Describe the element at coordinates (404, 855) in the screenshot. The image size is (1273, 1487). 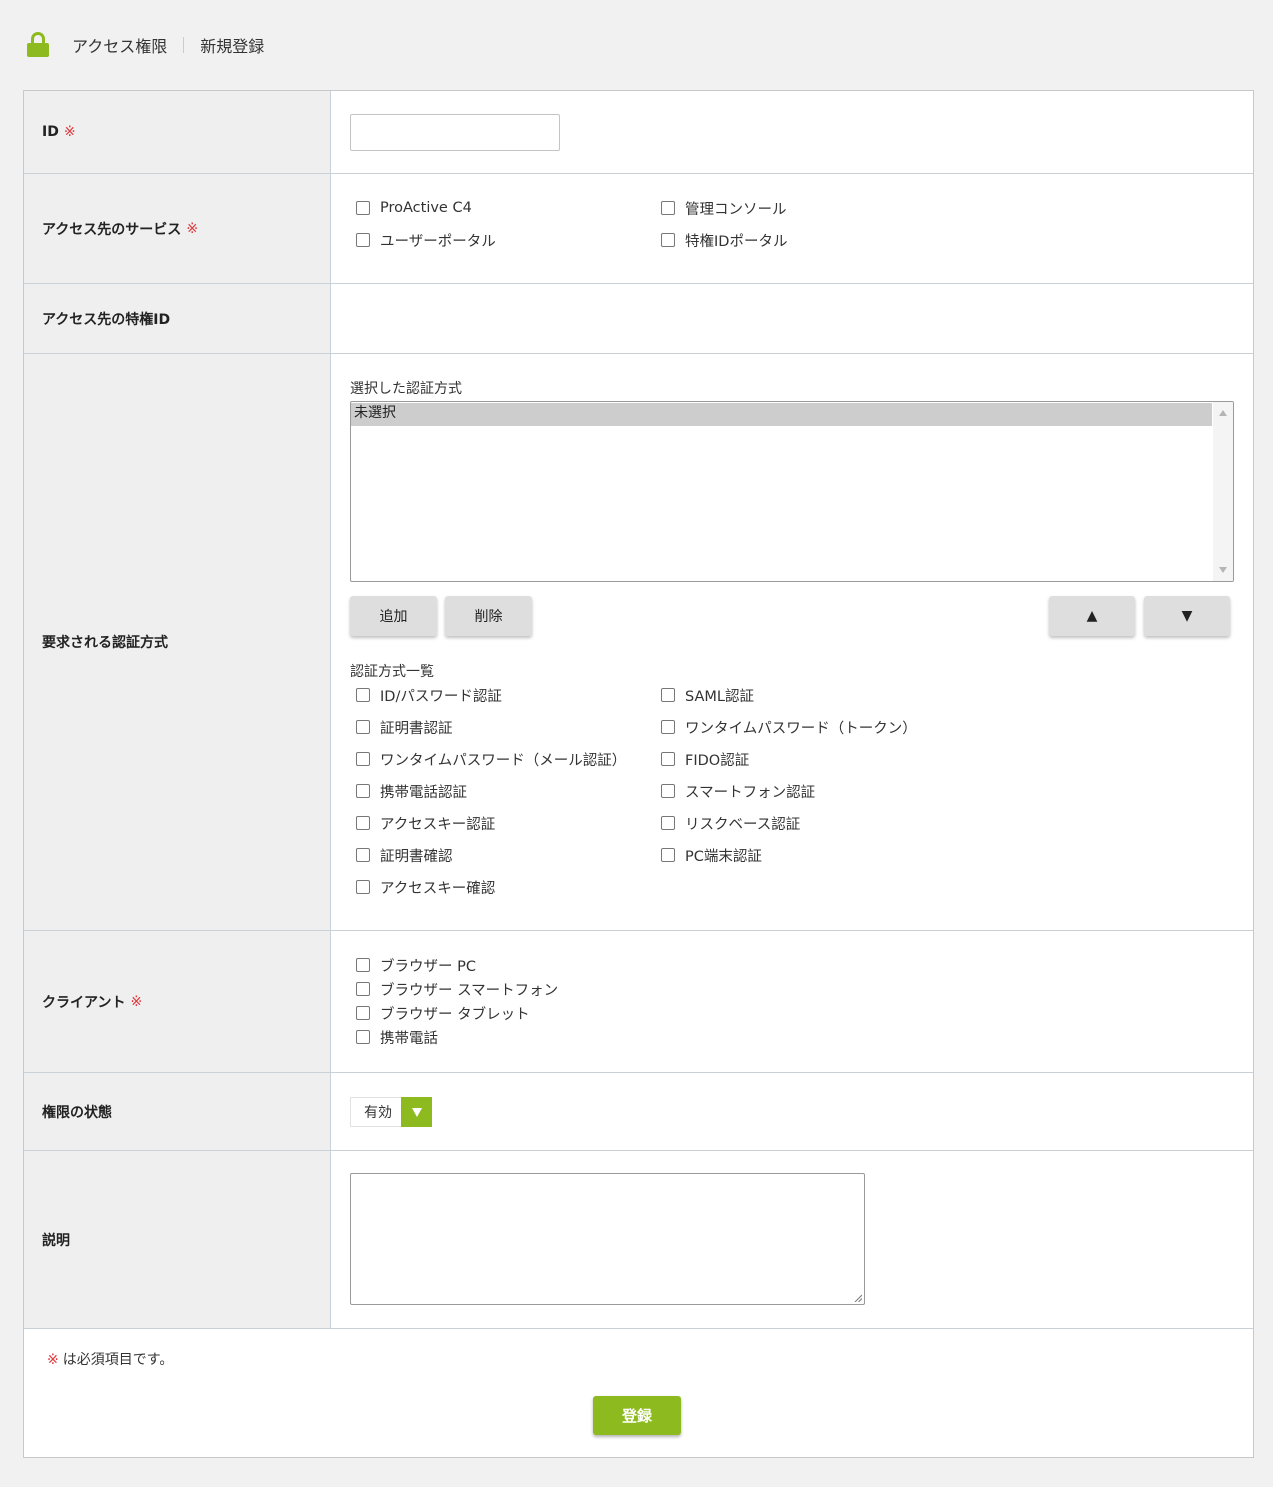
I see `auth-method-checkbox: 証明書確認` at that location.